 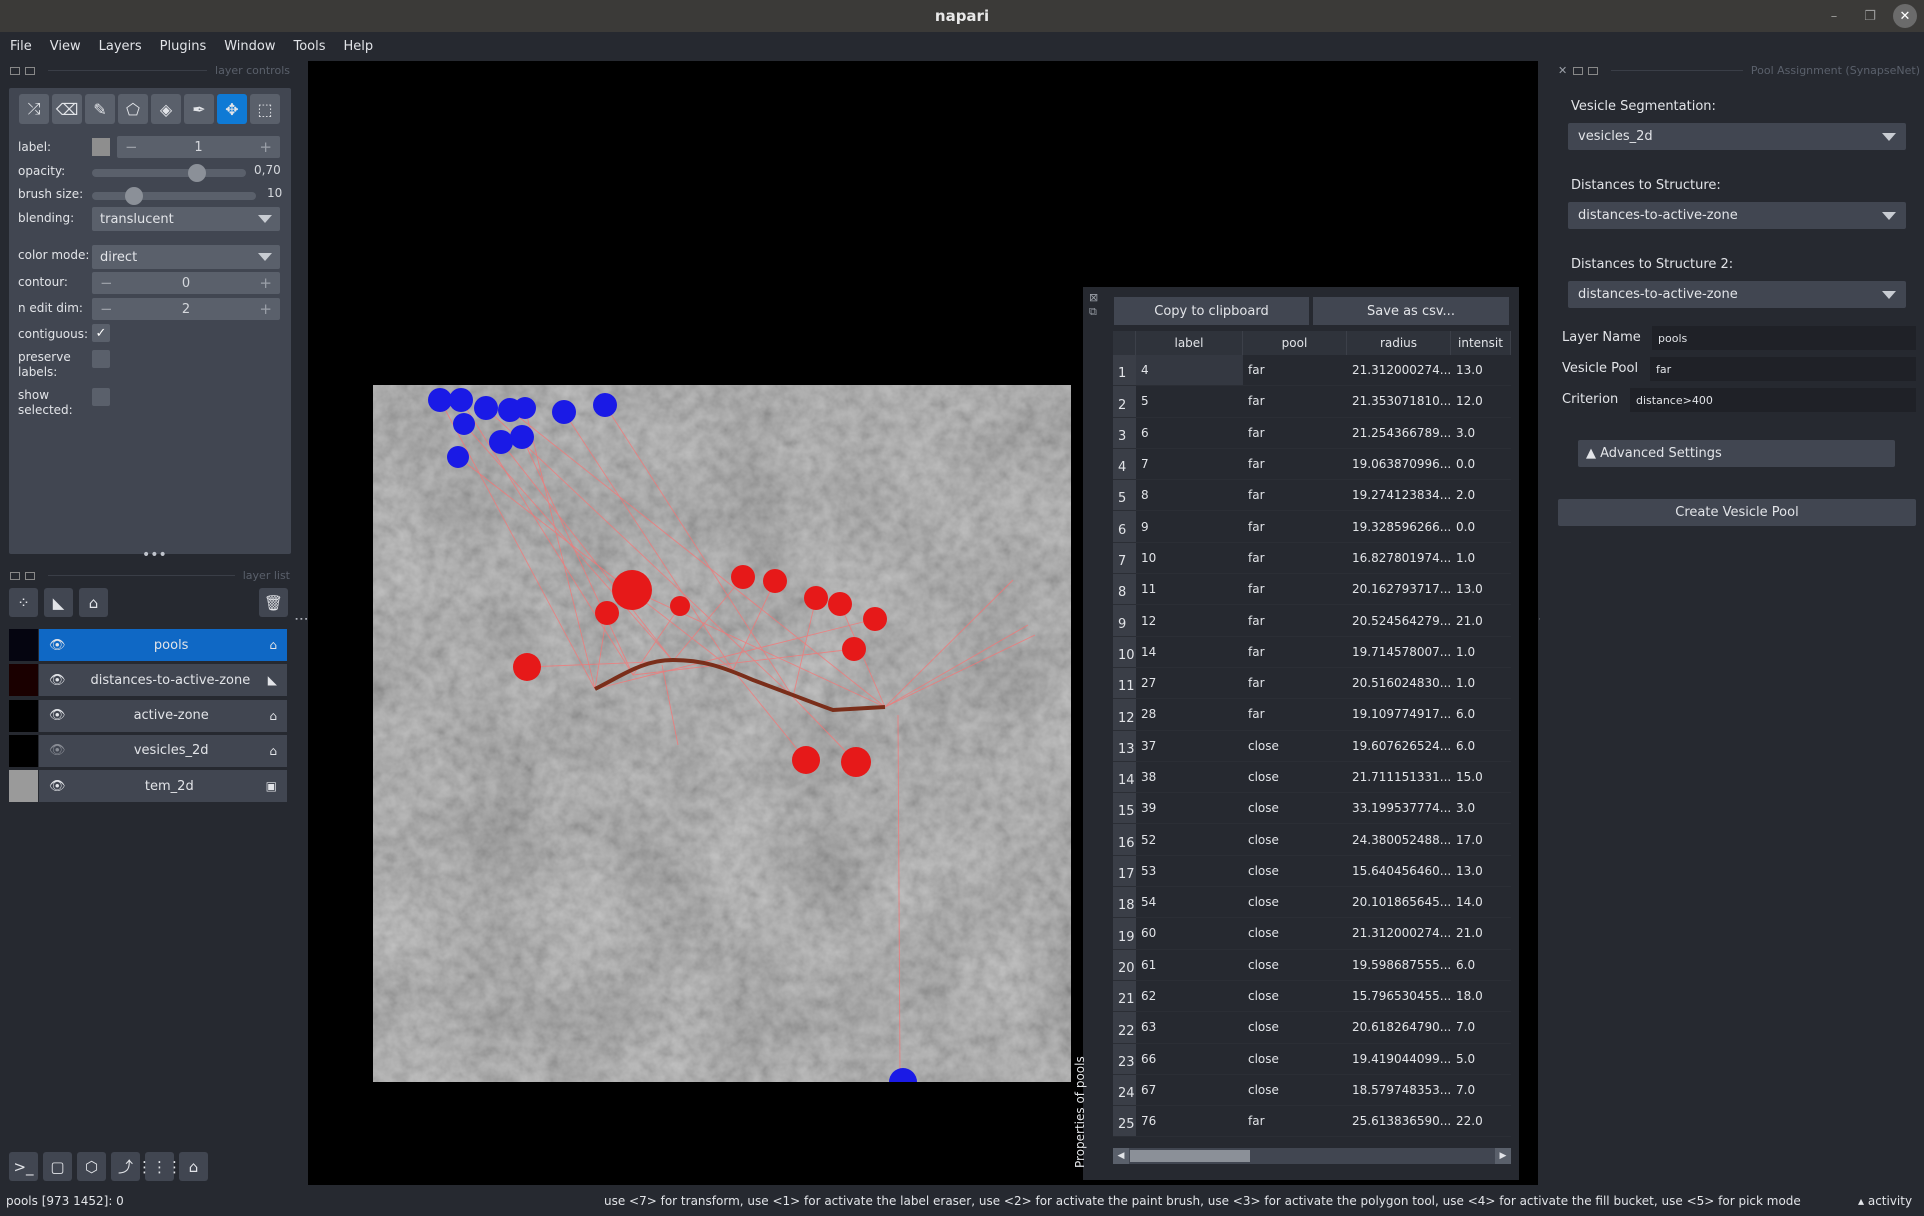 What do you see at coordinates (1124, 558) in the screenshot?
I see `row-number: 7` at bounding box center [1124, 558].